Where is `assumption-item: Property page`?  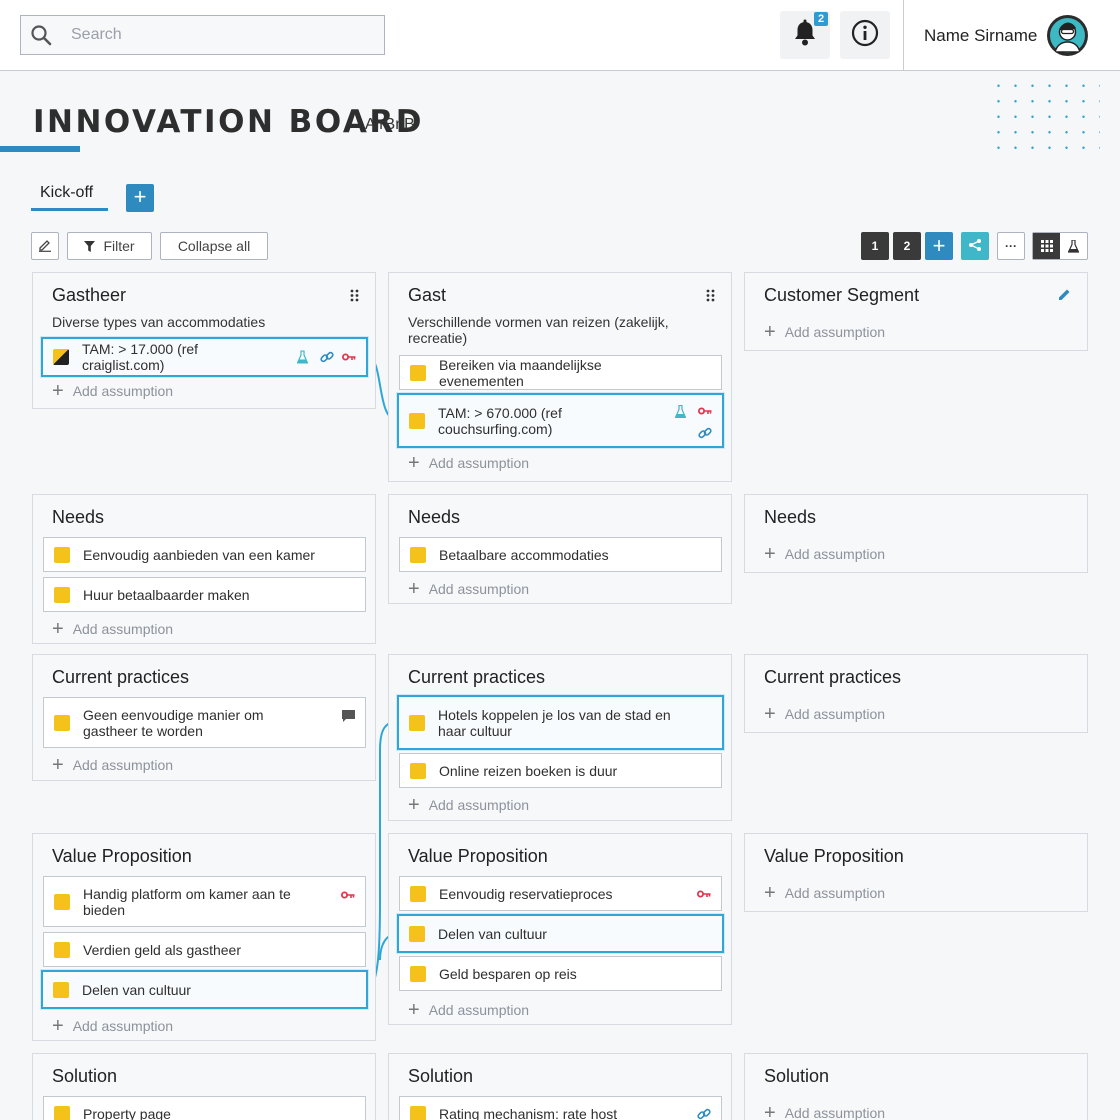
assumption-item: Property page is located at coordinates (204, 1108).